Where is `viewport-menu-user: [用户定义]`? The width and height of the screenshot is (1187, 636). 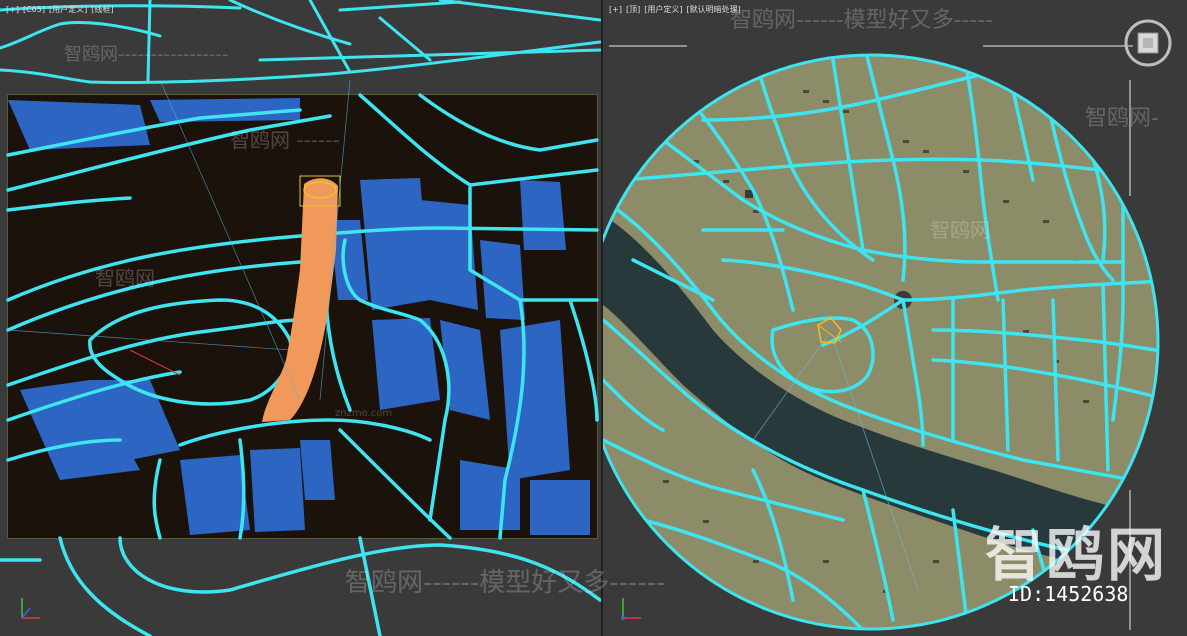
viewport-menu-user: [用户定义] is located at coordinates (663, 9).